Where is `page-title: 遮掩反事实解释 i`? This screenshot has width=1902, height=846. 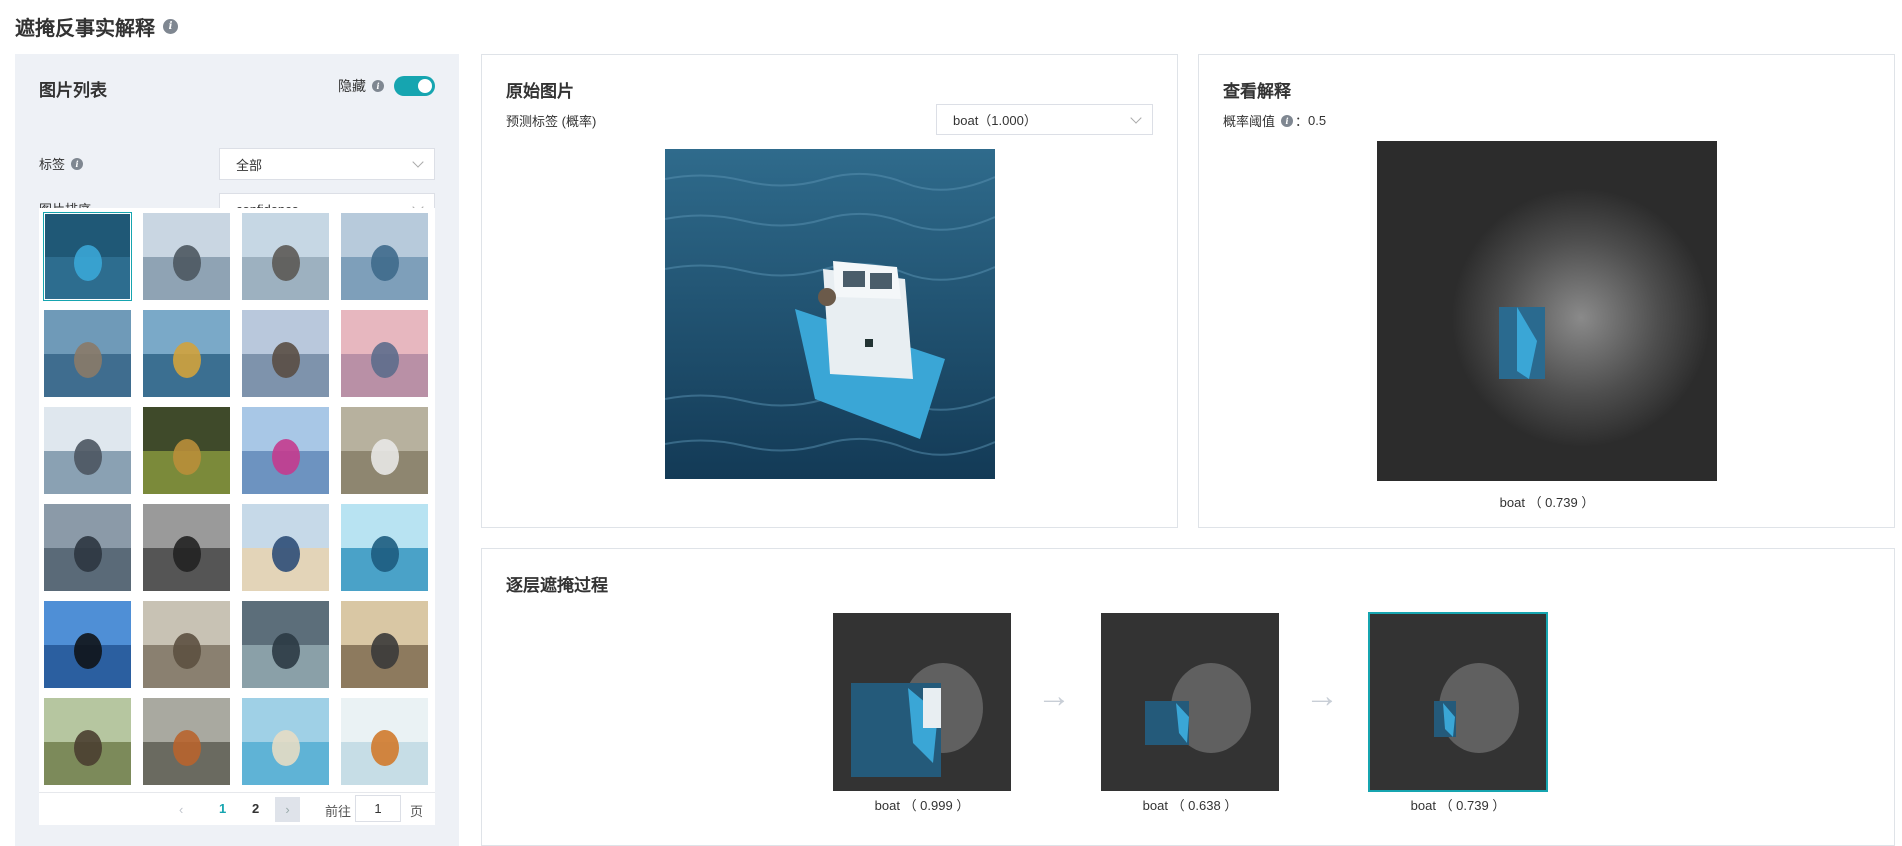
page-title: 遮掩反事实解释 i is located at coordinates (96, 26).